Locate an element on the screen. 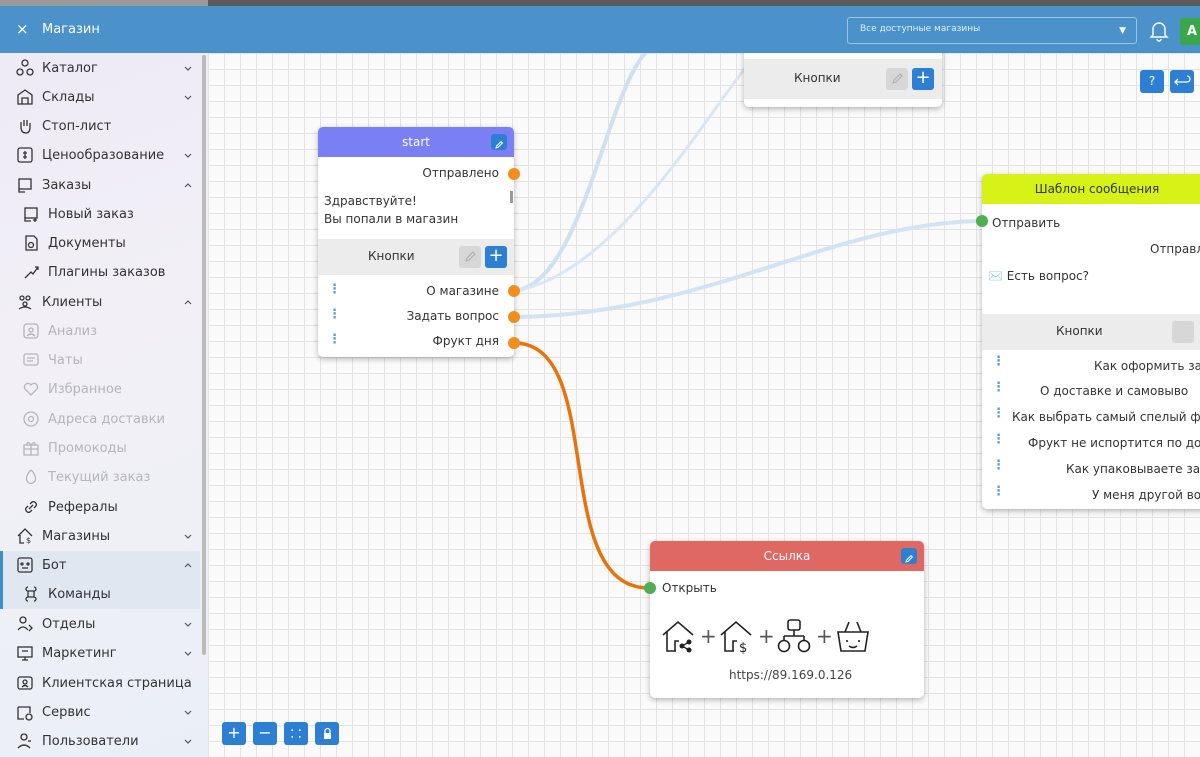 The width and height of the screenshot is (1200, 757). button-fruit-of-day: Фрукт дня is located at coordinates (466, 341).